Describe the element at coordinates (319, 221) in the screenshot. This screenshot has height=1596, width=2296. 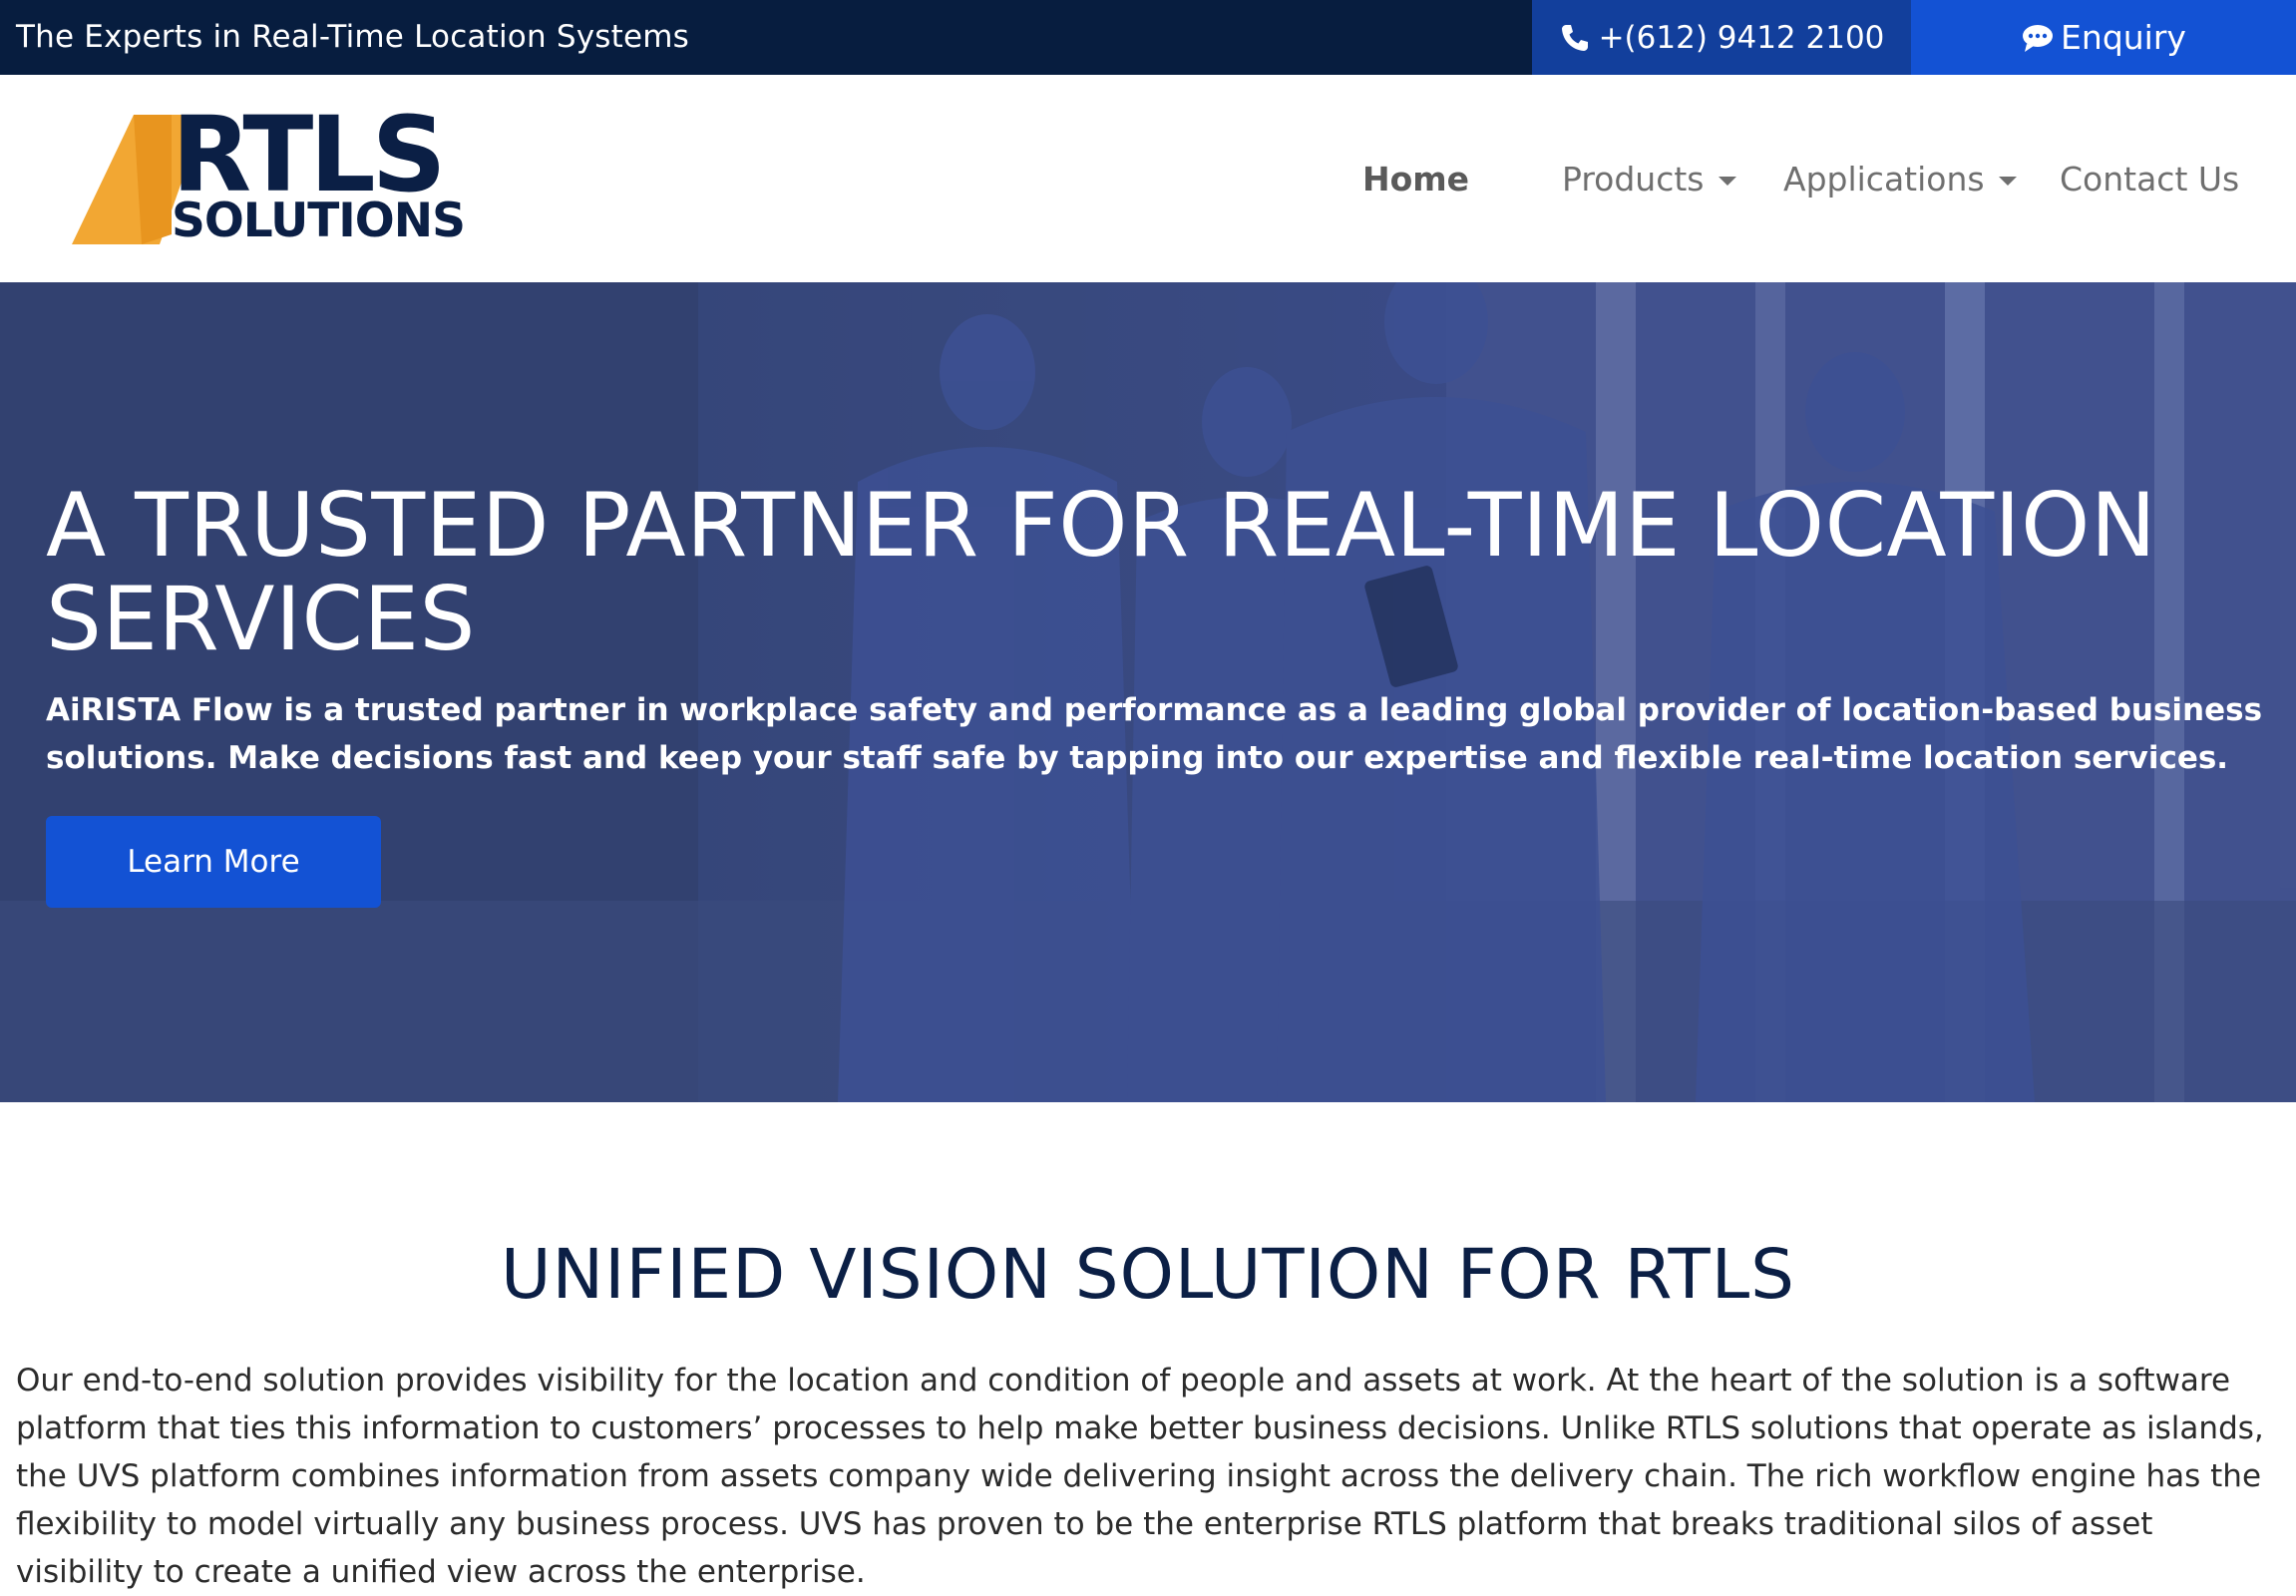
I see `logo-text-solutions: SOLUTIONS` at that location.